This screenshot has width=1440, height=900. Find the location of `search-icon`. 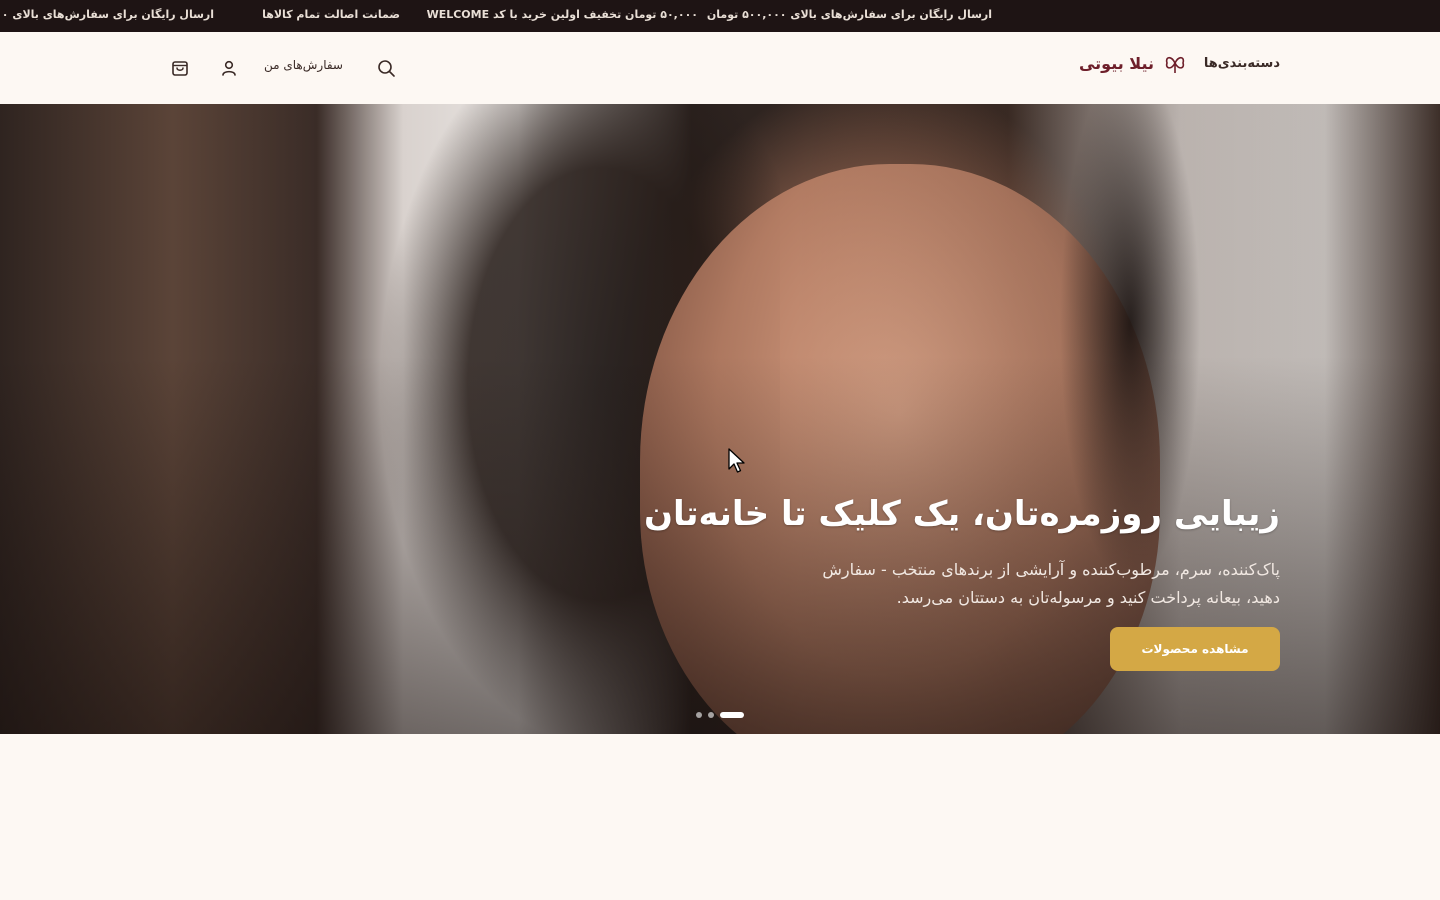

search-icon is located at coordinates (386, 68).